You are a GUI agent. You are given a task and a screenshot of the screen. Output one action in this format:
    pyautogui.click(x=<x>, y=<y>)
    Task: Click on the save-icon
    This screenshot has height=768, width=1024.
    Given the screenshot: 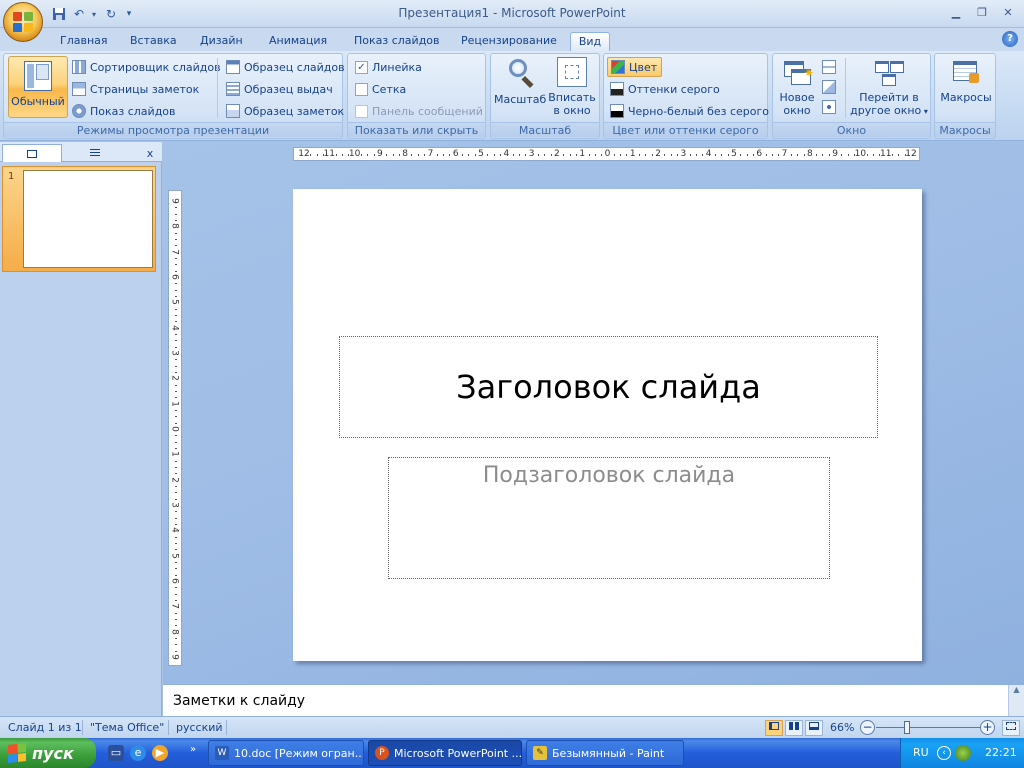 What is the action you would take?
    pyautogui.click(x=59, y=14)
    